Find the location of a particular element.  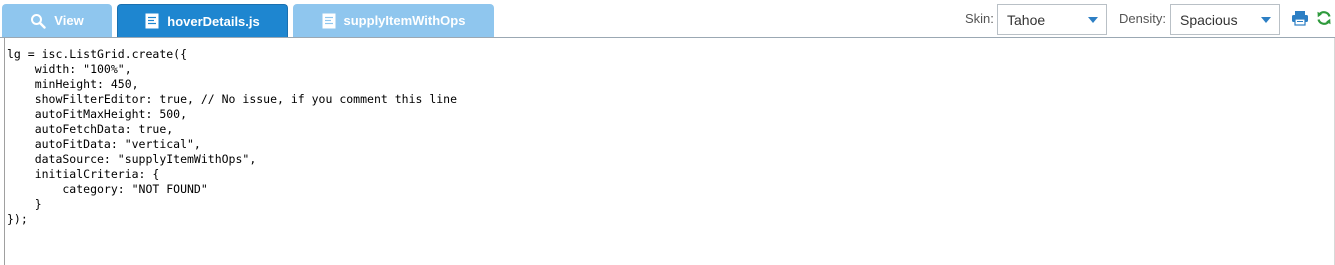

refresh-button is located at coordinates (1324, 20).